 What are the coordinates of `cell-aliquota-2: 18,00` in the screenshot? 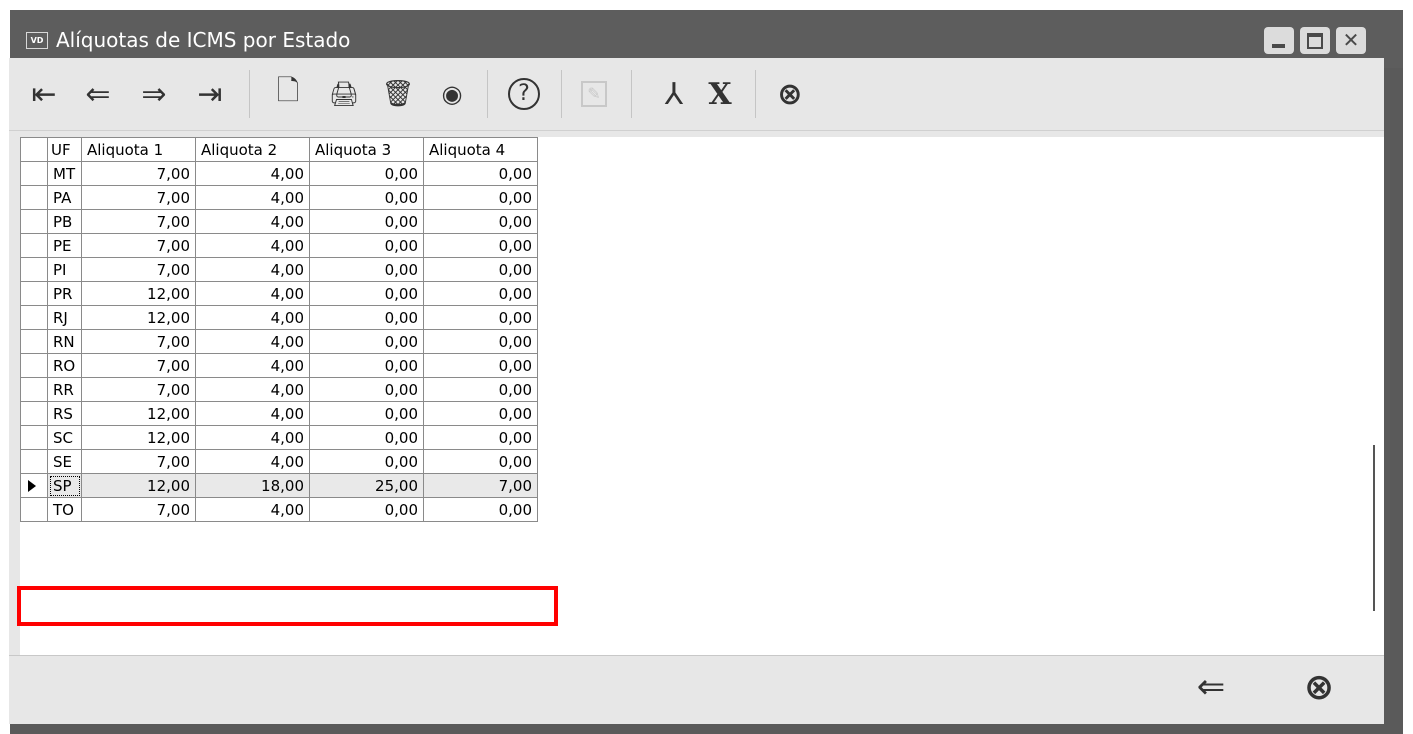 It's located at (252, 485).